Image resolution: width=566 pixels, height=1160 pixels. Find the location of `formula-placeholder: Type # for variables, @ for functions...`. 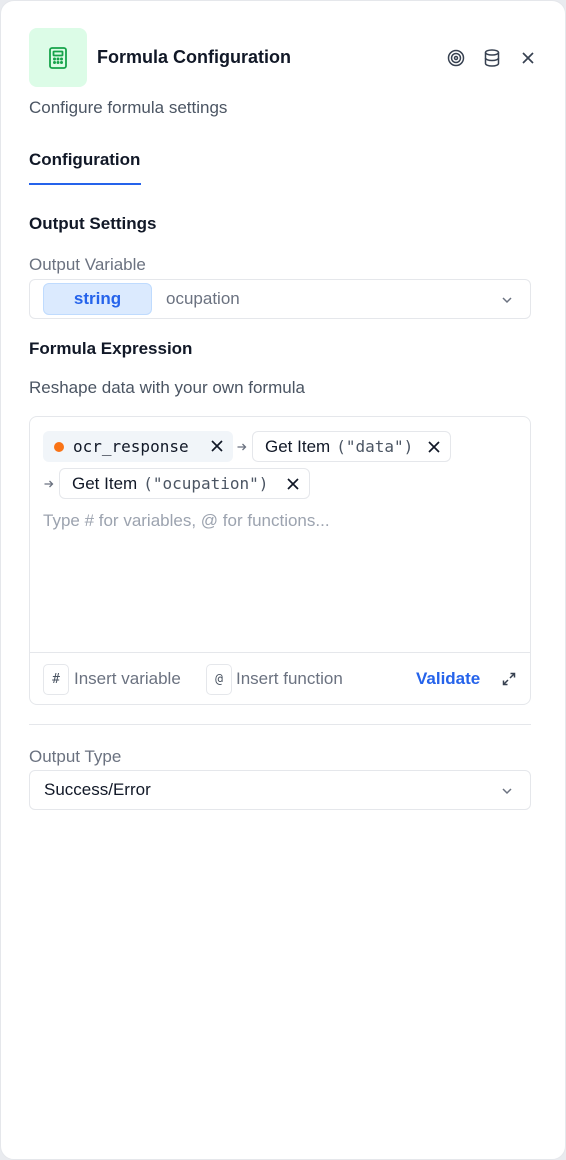

formula-placeholder: Type # for variables, @ for functions... is located at coordinates (186, 521).